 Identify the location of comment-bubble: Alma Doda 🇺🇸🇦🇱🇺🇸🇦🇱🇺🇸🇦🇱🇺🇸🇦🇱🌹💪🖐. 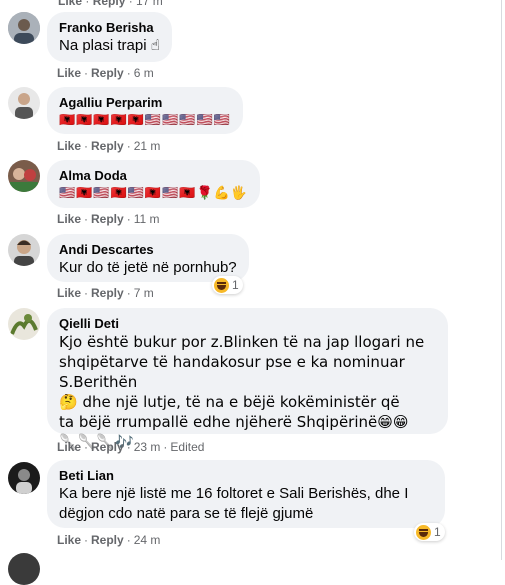
(154, 184).